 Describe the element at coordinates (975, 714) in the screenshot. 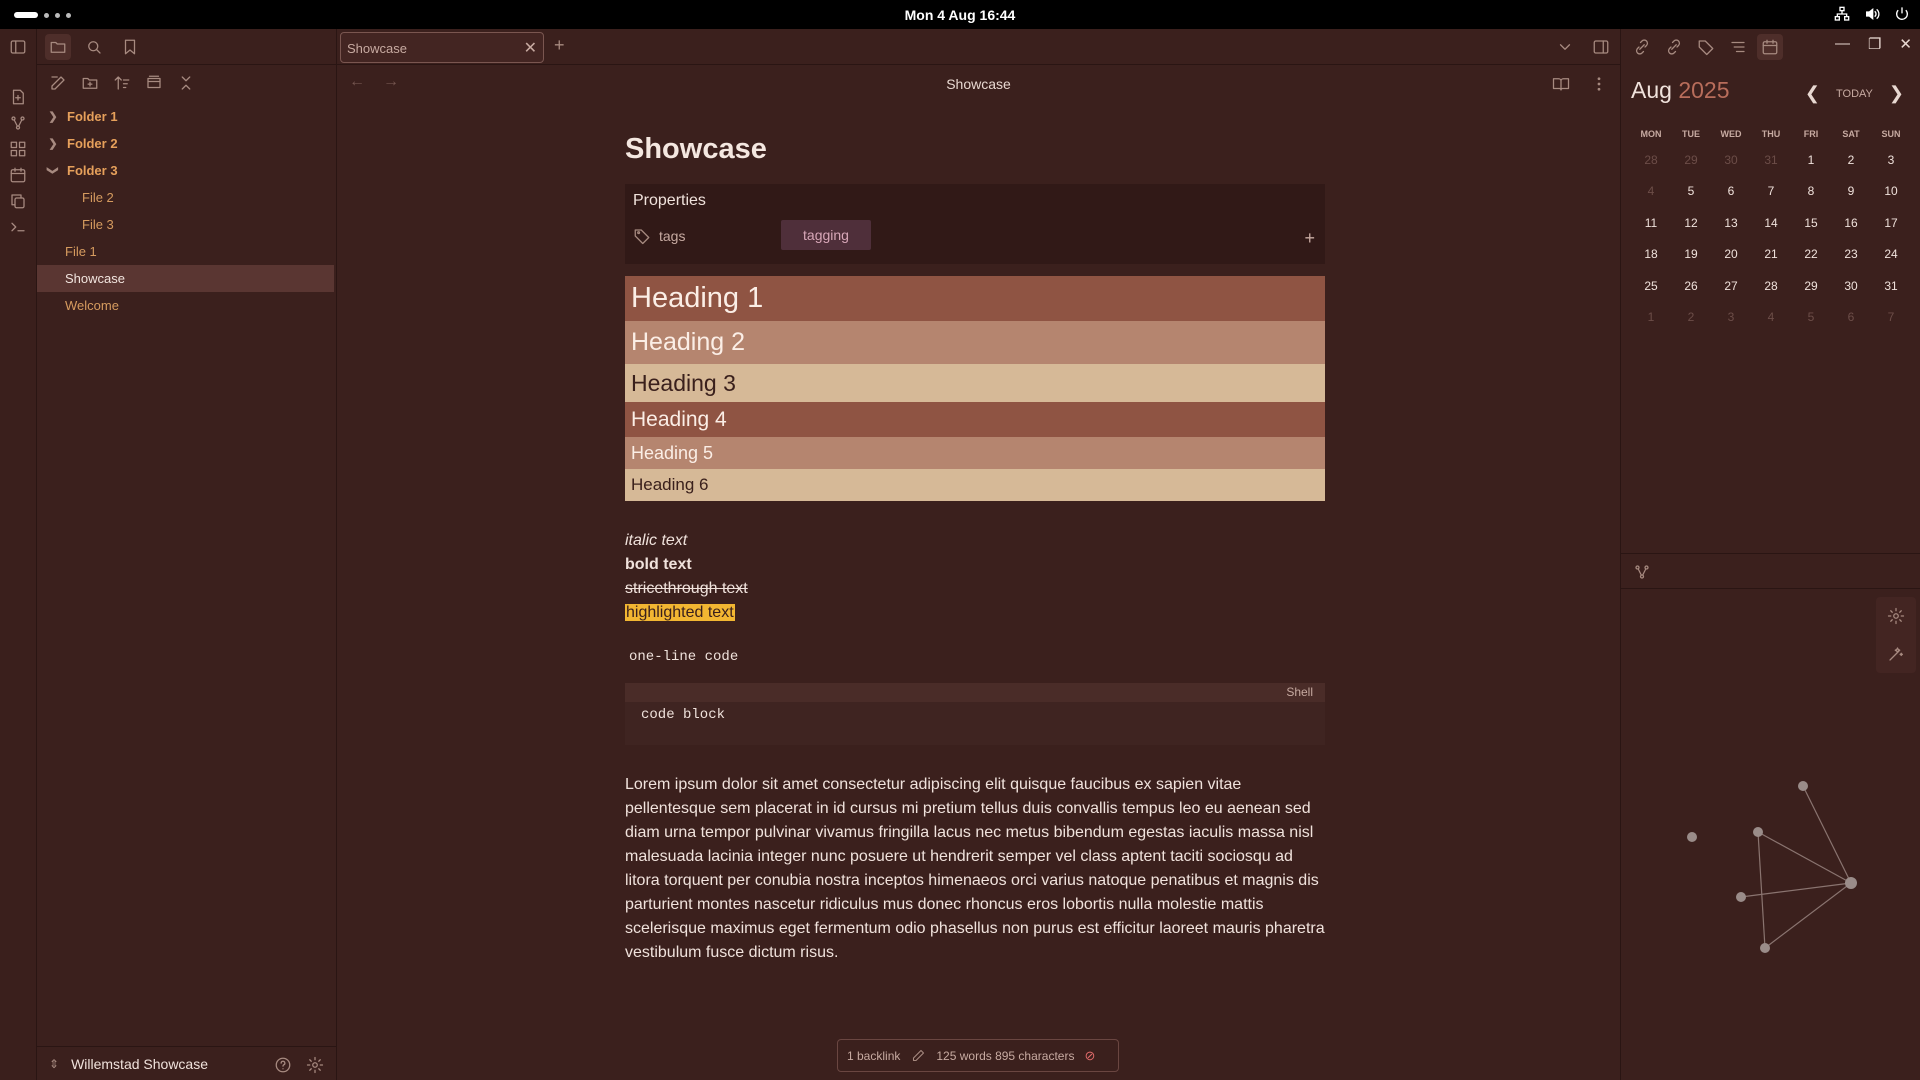

I see `code-block: Shell code block` at that location.